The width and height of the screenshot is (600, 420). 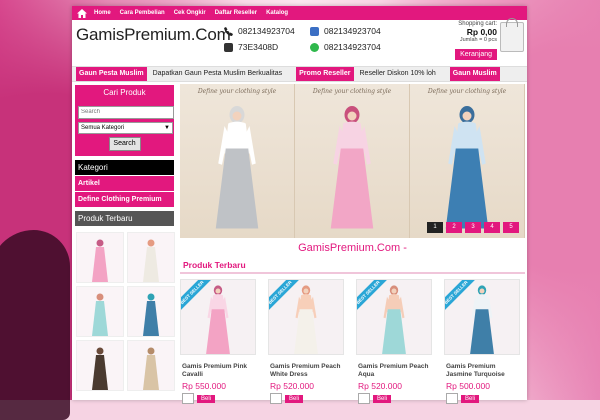 I want to click on category-select-value: Semua Kategori, so click(x=103, y=127).